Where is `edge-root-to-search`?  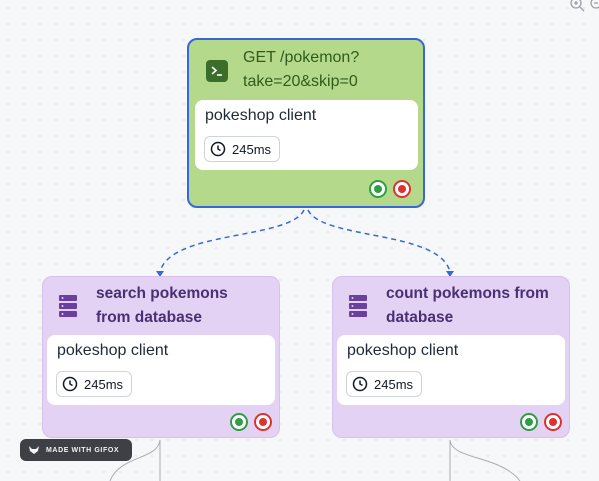
edge-root-to-search is located at coordinates (232, 241).